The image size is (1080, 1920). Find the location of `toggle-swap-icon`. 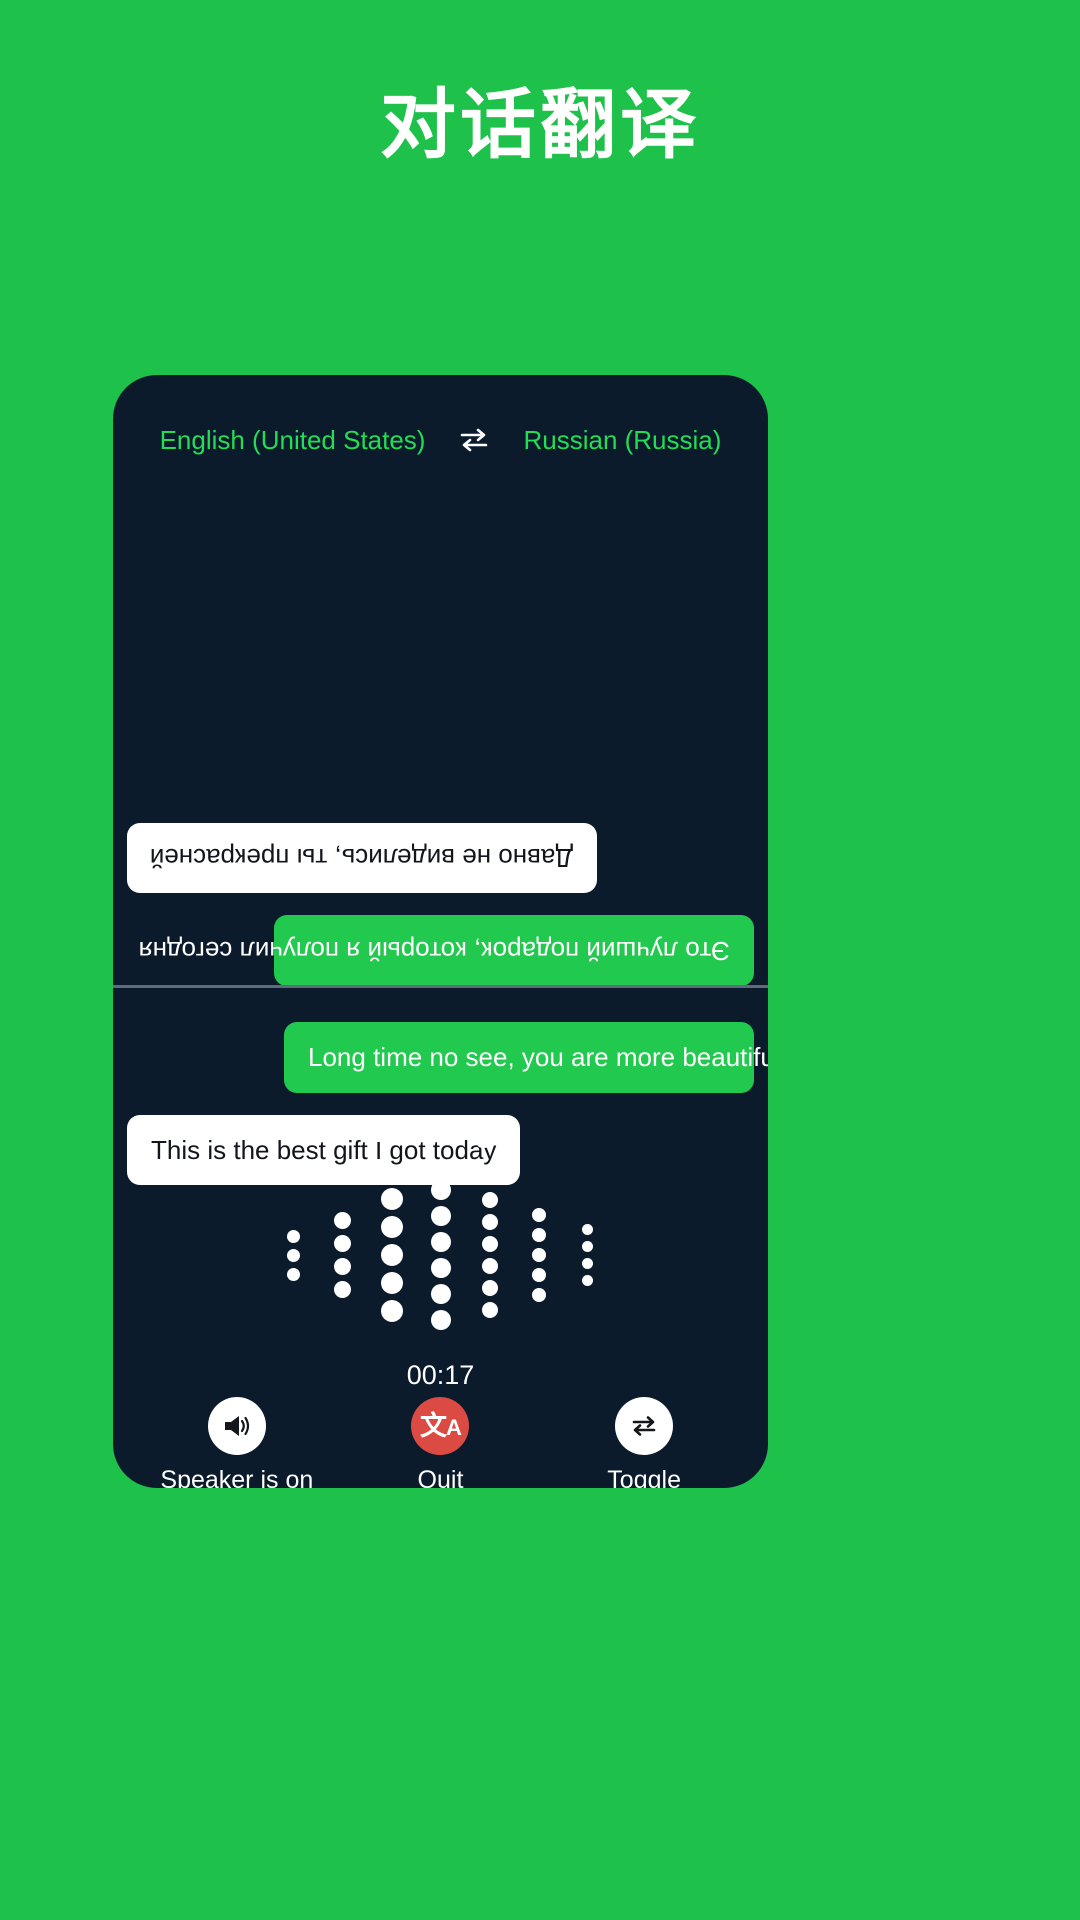

toggle-swap-icon is located at coordinates (644, 1426).